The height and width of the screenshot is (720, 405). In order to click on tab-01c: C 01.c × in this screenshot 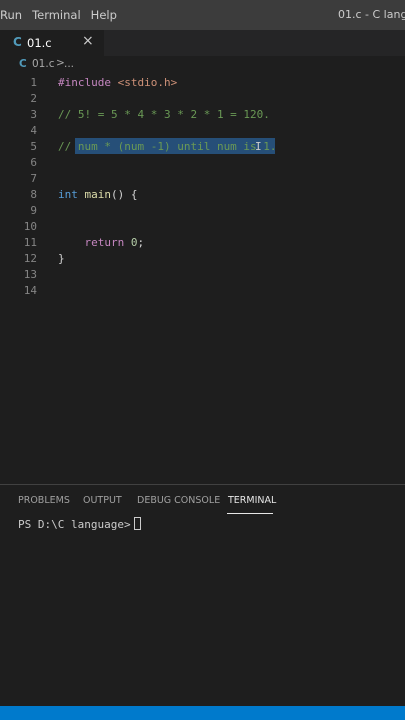, I will do `click(52, 43)`.